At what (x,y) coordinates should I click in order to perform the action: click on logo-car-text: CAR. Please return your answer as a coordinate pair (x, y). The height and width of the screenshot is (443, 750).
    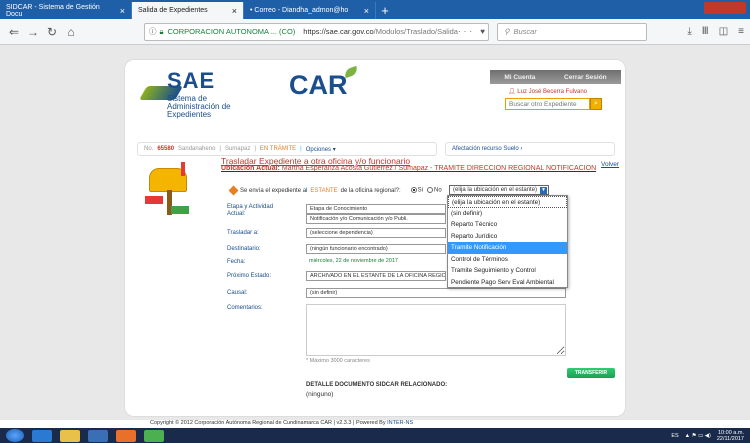
    Looking at the image, I should click on (318, 85).